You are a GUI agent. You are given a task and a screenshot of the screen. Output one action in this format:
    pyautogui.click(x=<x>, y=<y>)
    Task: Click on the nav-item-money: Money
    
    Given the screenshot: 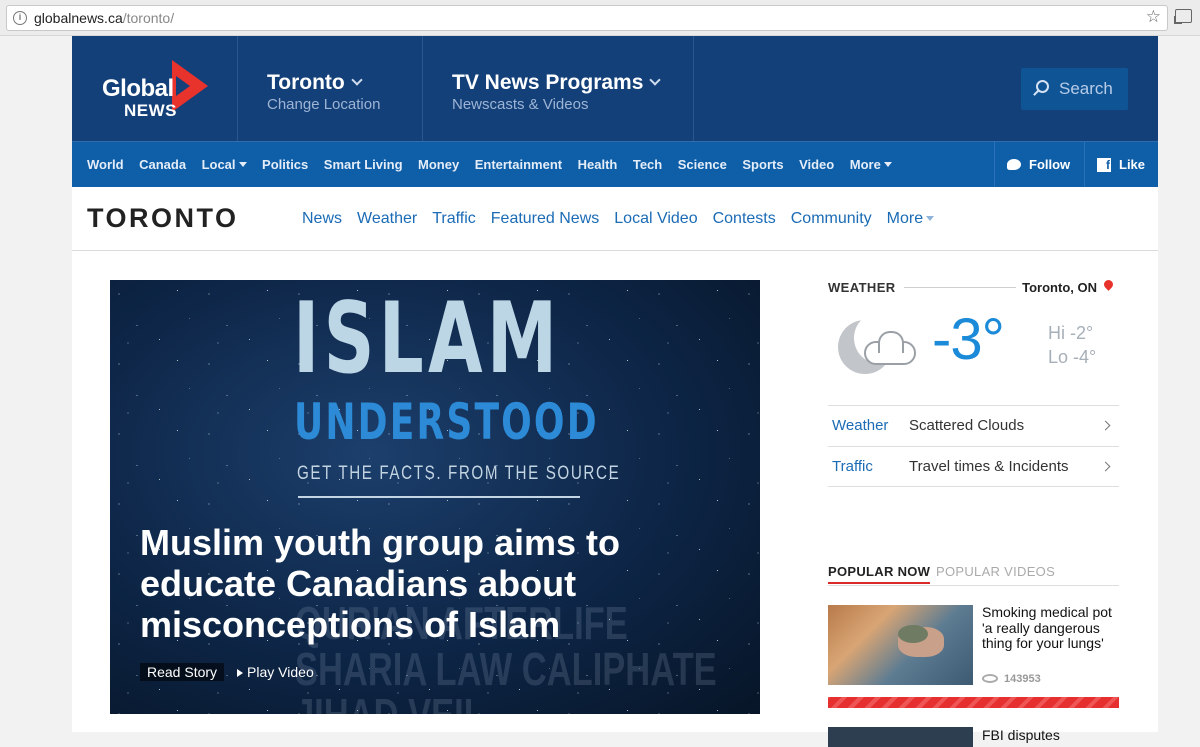 What is the action you would take?
    pyautogui.click(x=438, y=164)
    